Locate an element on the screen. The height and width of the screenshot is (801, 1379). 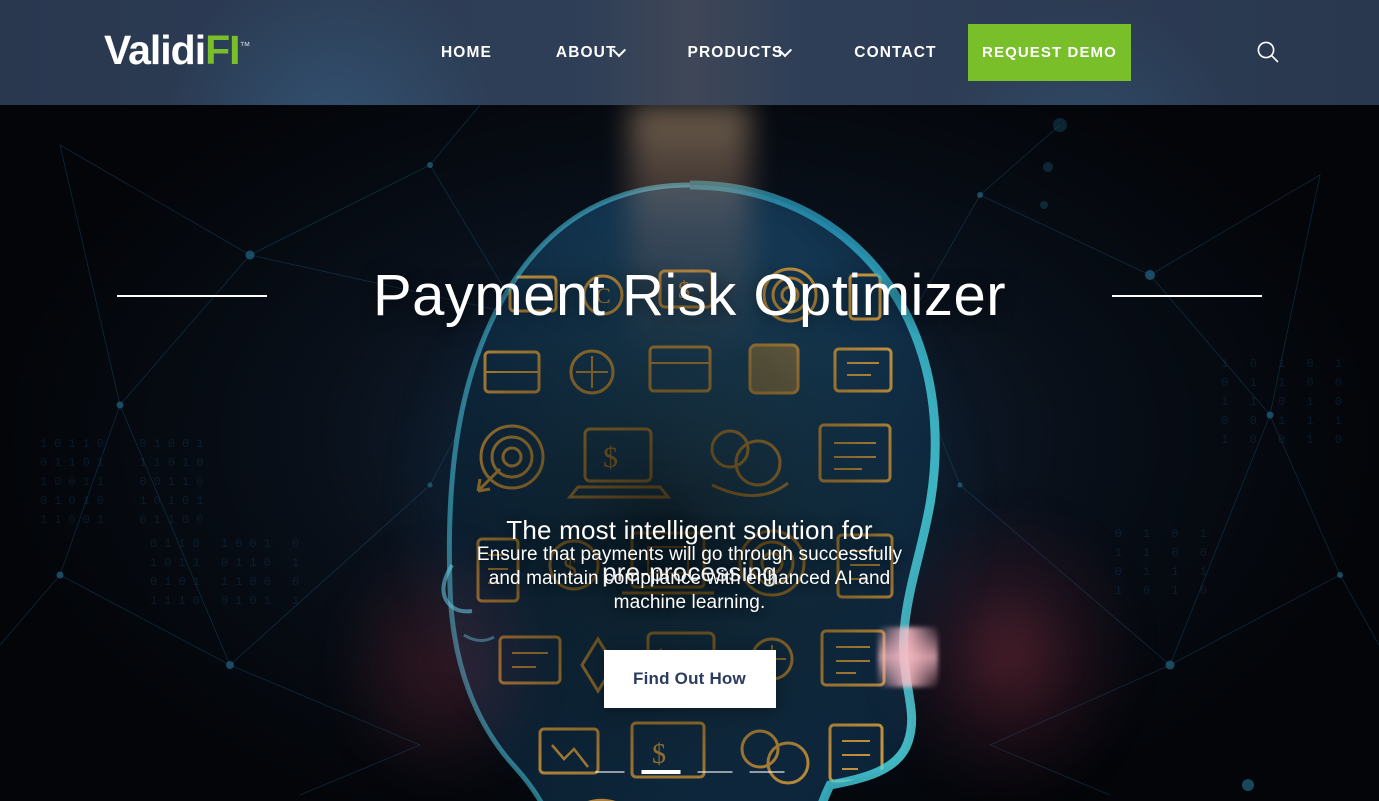
page-title: Payment Risk Optimizer is located at coordinates (689, 295).